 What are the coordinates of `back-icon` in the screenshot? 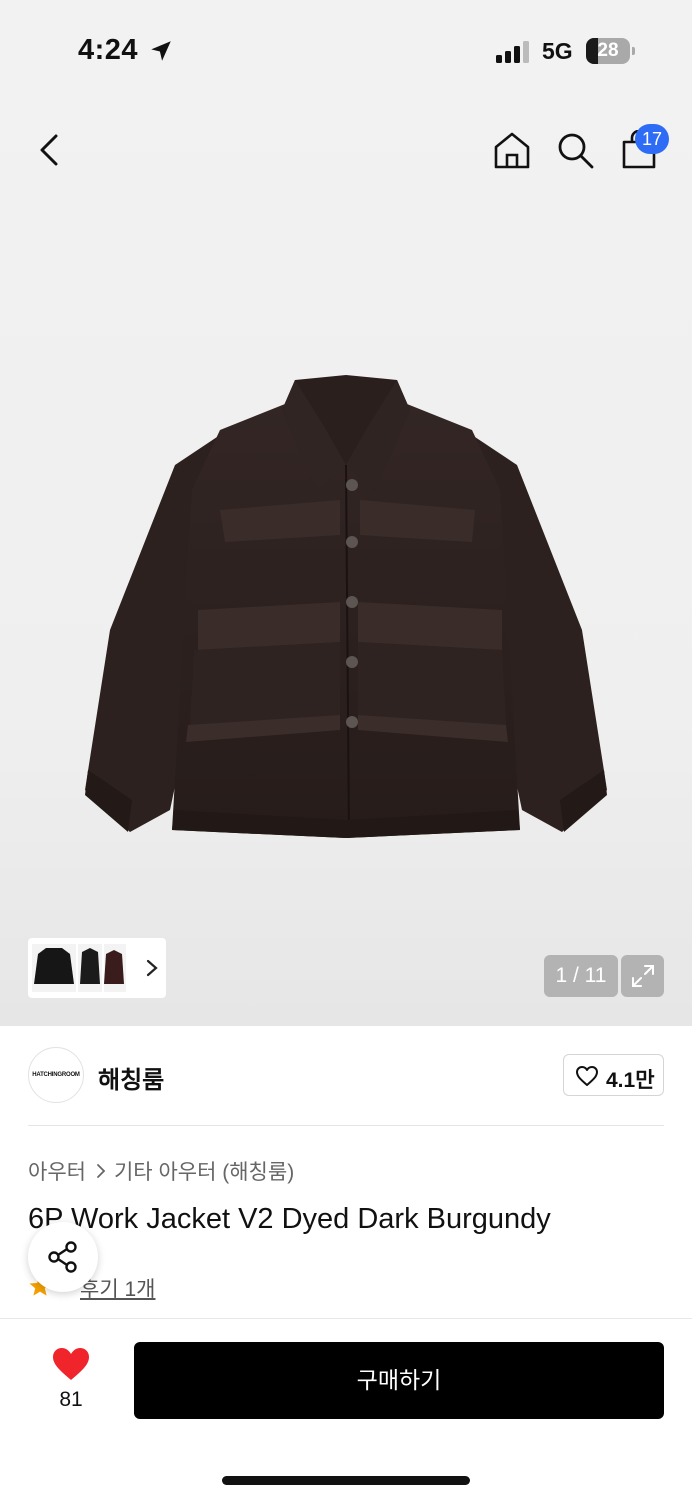 It's located at (49, 150).